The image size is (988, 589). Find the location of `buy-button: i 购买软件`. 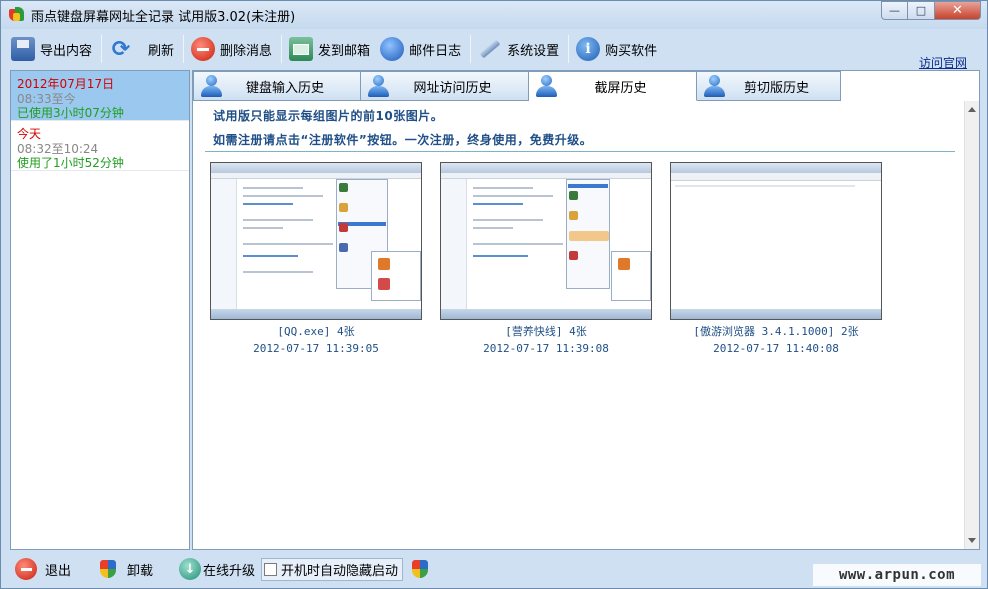

buy-button: i 购买软件 is located at coordinates (617, 49).